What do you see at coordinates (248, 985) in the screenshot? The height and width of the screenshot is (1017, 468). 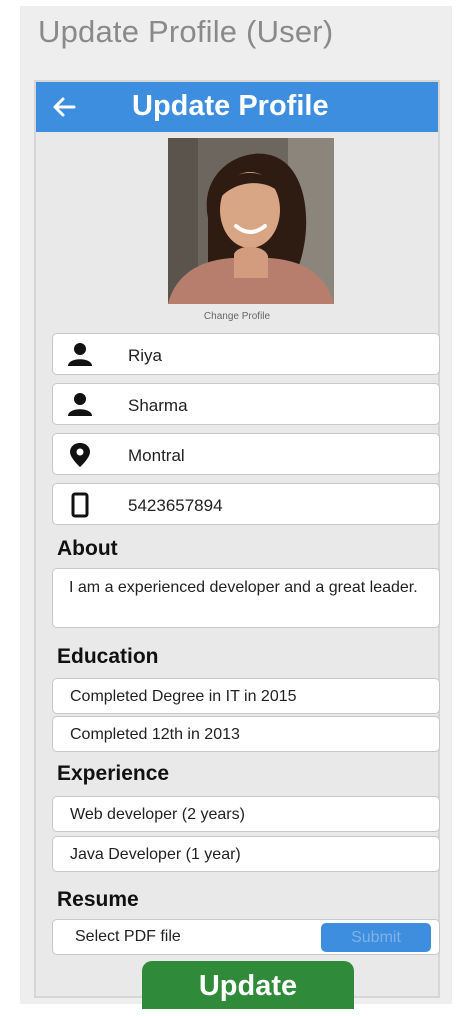 I see `update-button: Update` at bounding box center [248, 985].